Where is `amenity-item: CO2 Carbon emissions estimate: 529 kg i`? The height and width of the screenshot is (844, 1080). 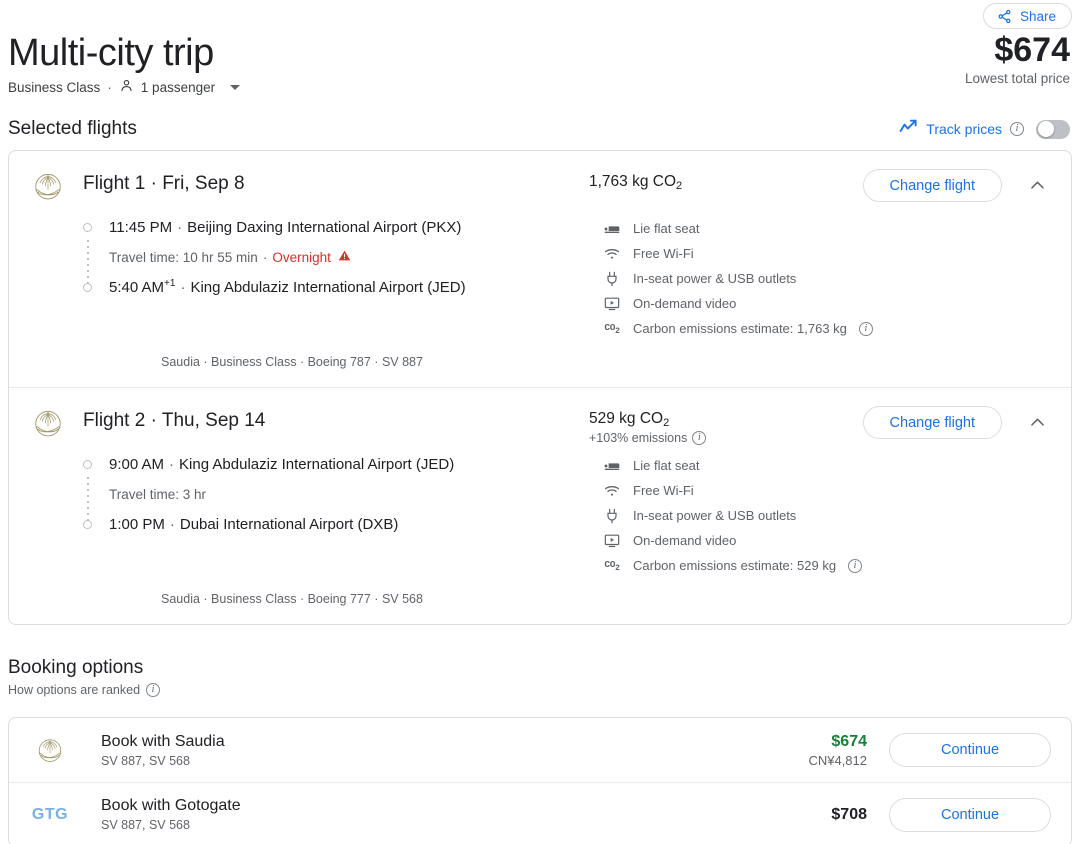 amenity-item: CO2 Carbon emissions estimate: 529 kg i is located at coordinates (827, 565).